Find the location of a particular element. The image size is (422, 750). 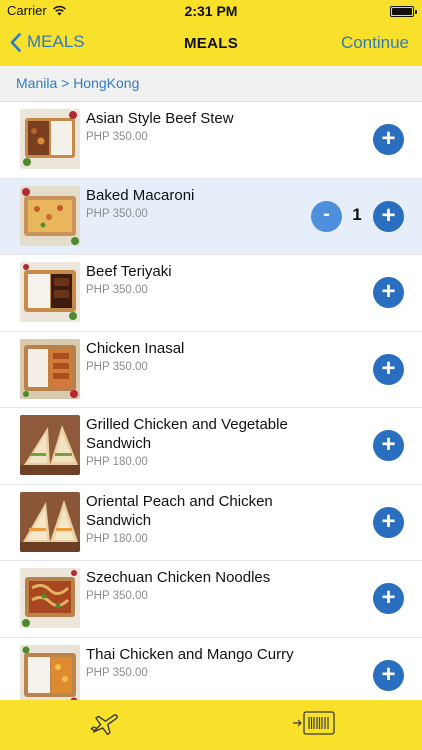

meal-name: Grilled Chicken and Vegetable Sandwich is located at coordinates (187, 434).